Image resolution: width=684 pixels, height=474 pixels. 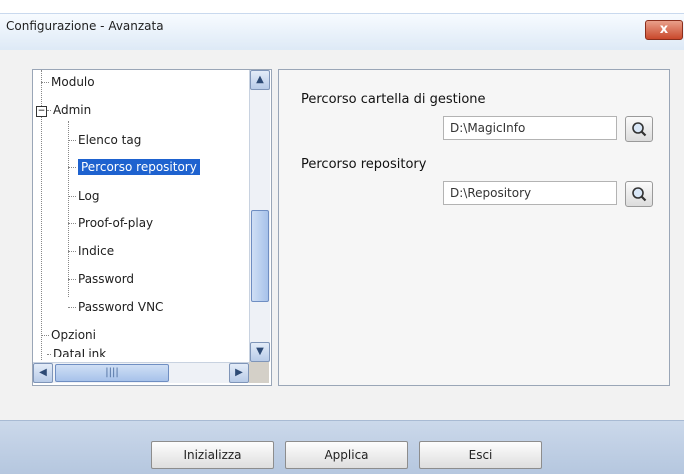 I want to click on repository-input, so click(x=530, y=193).